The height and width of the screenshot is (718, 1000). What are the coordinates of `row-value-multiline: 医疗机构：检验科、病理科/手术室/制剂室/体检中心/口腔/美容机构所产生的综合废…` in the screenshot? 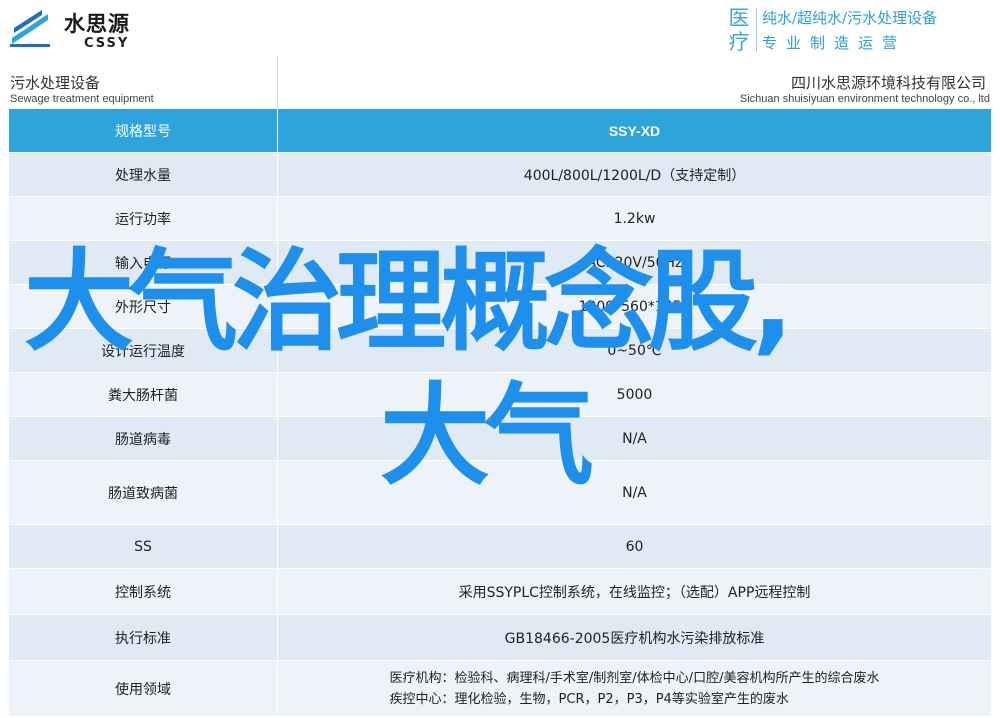 It's located at (634, 688).